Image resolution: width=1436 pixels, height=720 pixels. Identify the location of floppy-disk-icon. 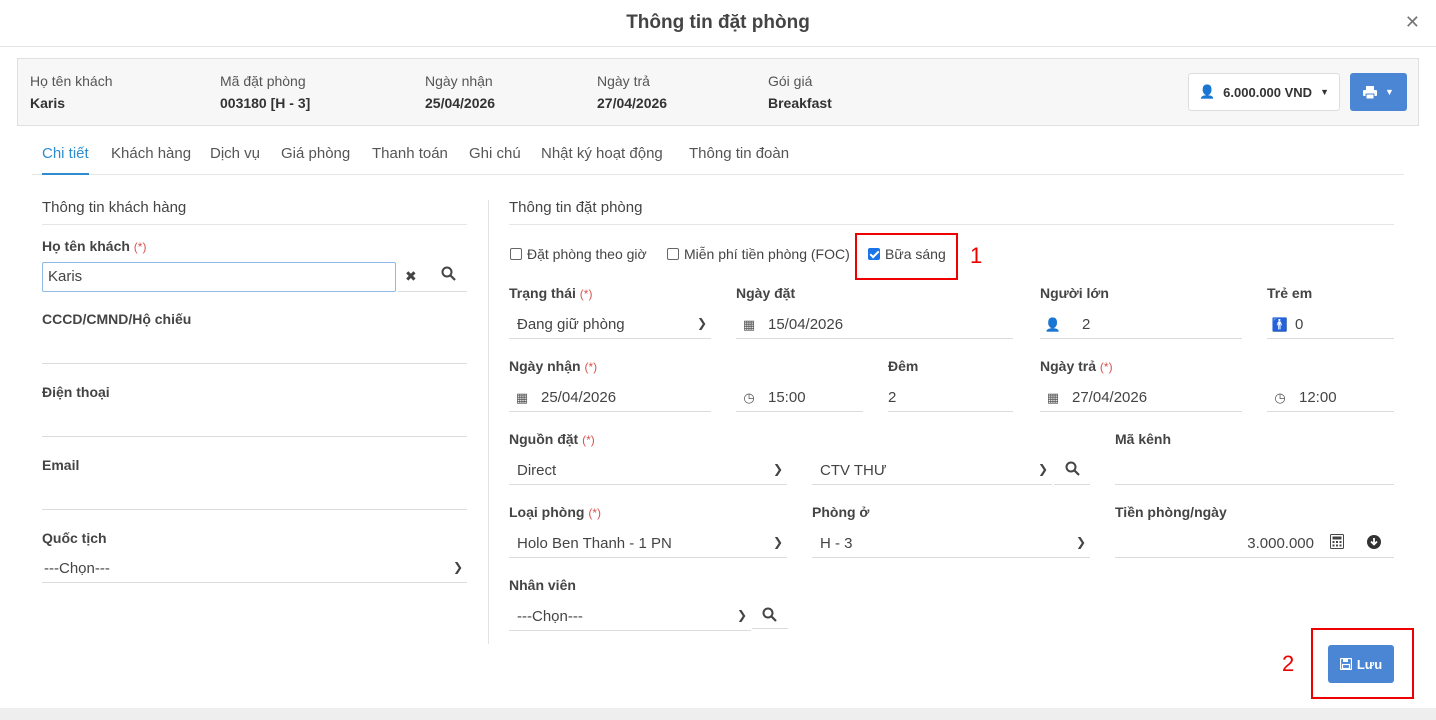
(1345, 664).